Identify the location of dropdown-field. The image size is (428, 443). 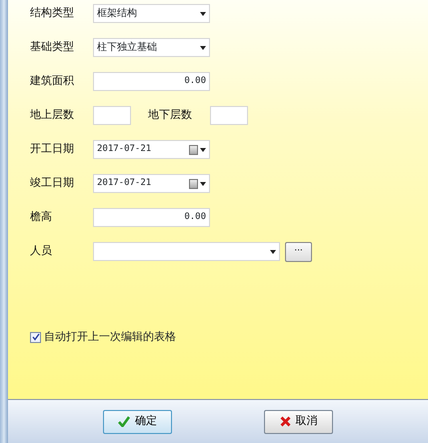
(186, 251).